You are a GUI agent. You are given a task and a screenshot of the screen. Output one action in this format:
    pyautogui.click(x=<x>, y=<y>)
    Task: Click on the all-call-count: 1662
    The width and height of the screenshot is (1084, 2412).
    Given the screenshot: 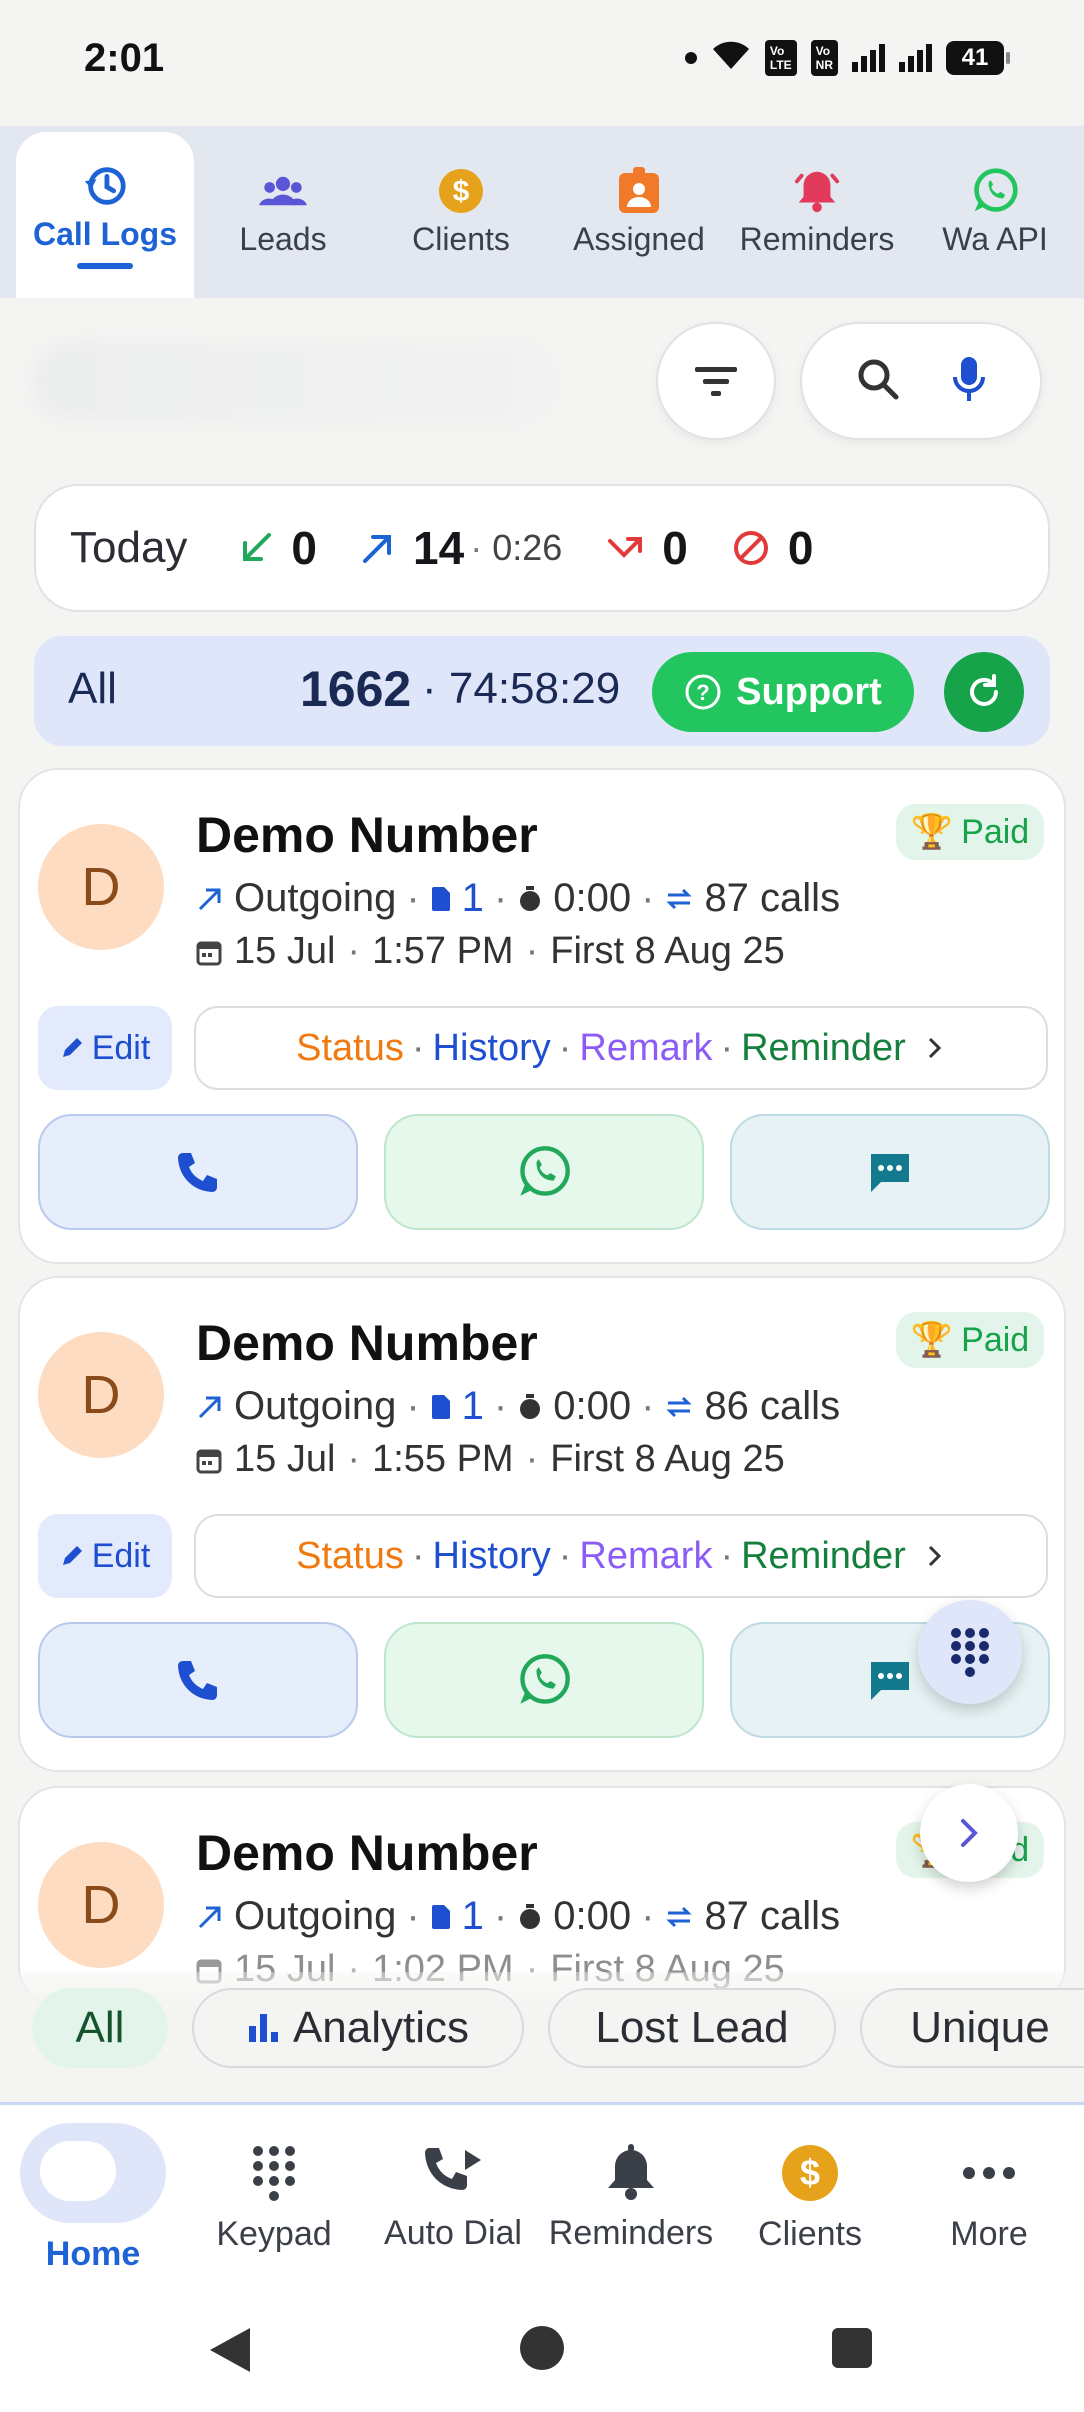 What is the action you would take?
    pyautogui.click(x=356, y=689)
    